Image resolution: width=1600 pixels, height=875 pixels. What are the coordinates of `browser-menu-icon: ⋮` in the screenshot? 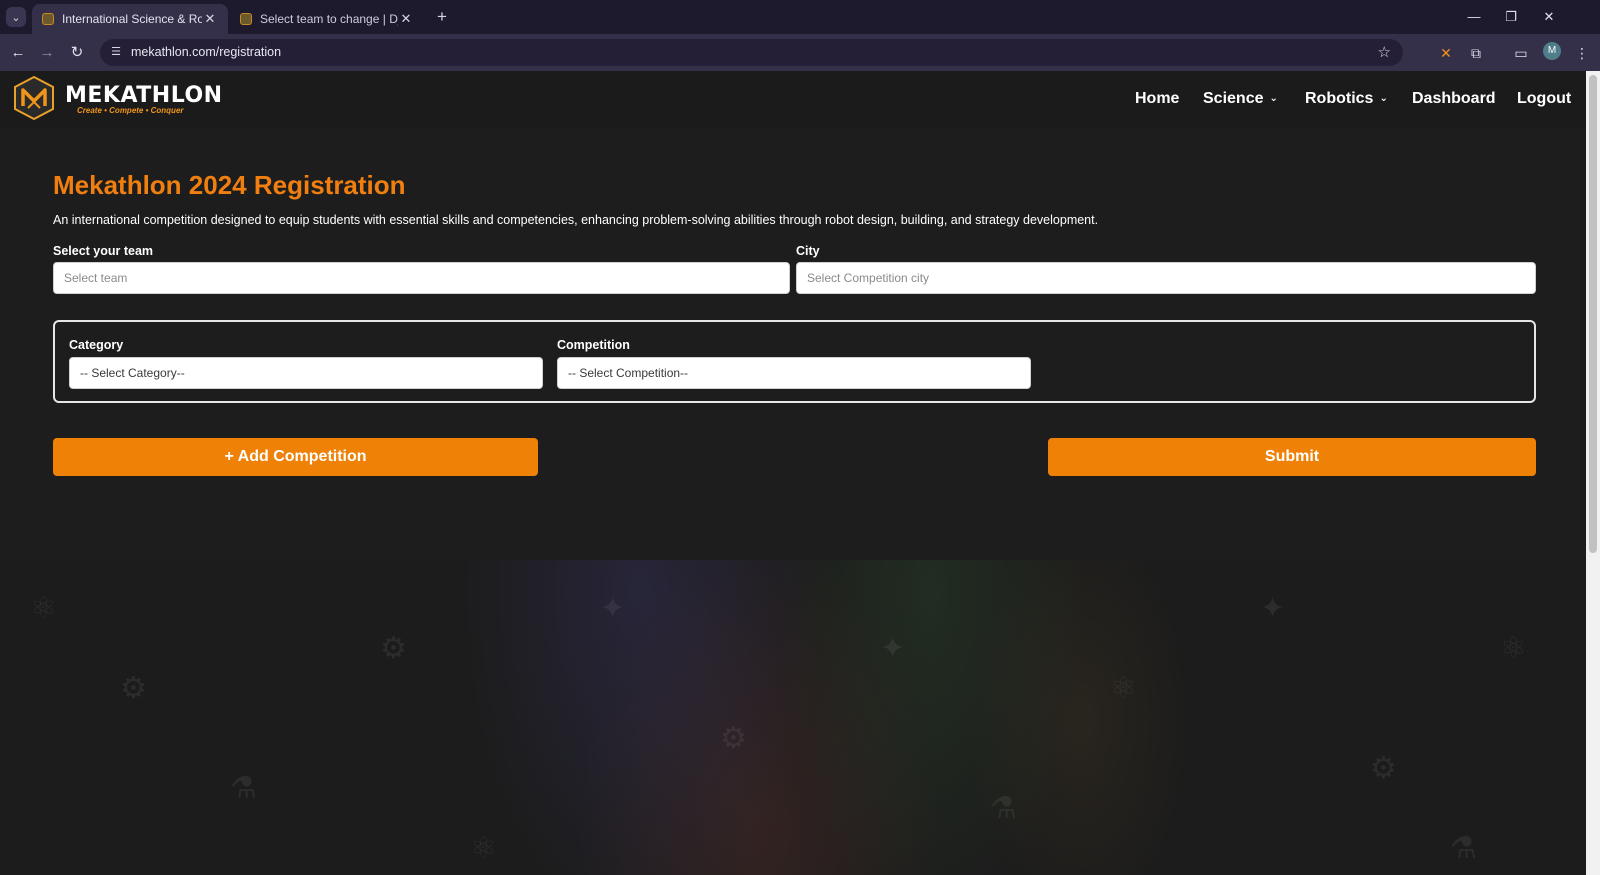 It's located at (1582, 53).